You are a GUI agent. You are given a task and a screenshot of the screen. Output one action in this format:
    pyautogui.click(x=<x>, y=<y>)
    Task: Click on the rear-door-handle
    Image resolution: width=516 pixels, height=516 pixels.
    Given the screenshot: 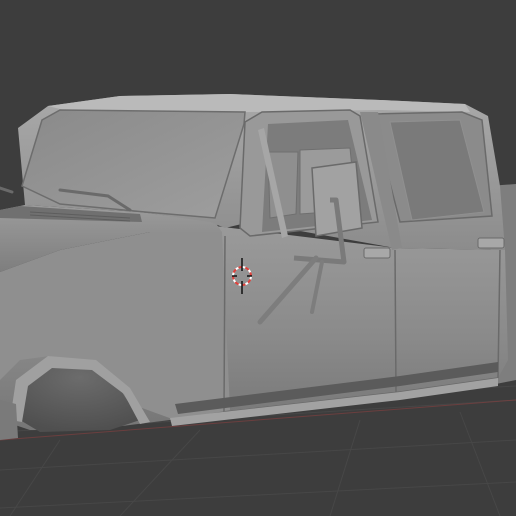 What is the action you would take?
    pyautogui.click(x=491, y=243)
    